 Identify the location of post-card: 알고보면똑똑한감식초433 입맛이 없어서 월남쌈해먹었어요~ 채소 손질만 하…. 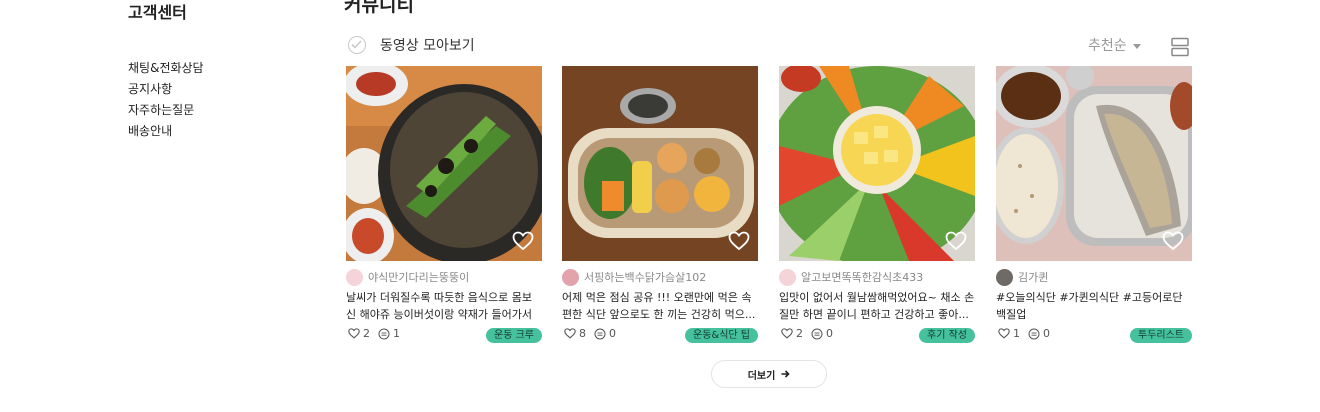
(877, 204).